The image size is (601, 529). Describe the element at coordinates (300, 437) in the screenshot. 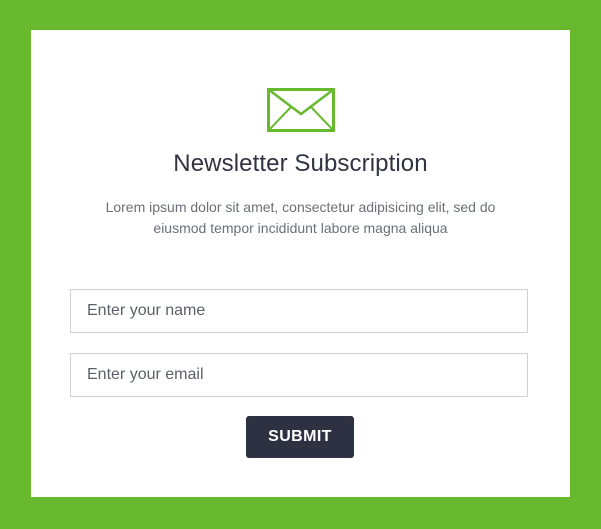

I see `submit-button: SUBMIT` at that location.